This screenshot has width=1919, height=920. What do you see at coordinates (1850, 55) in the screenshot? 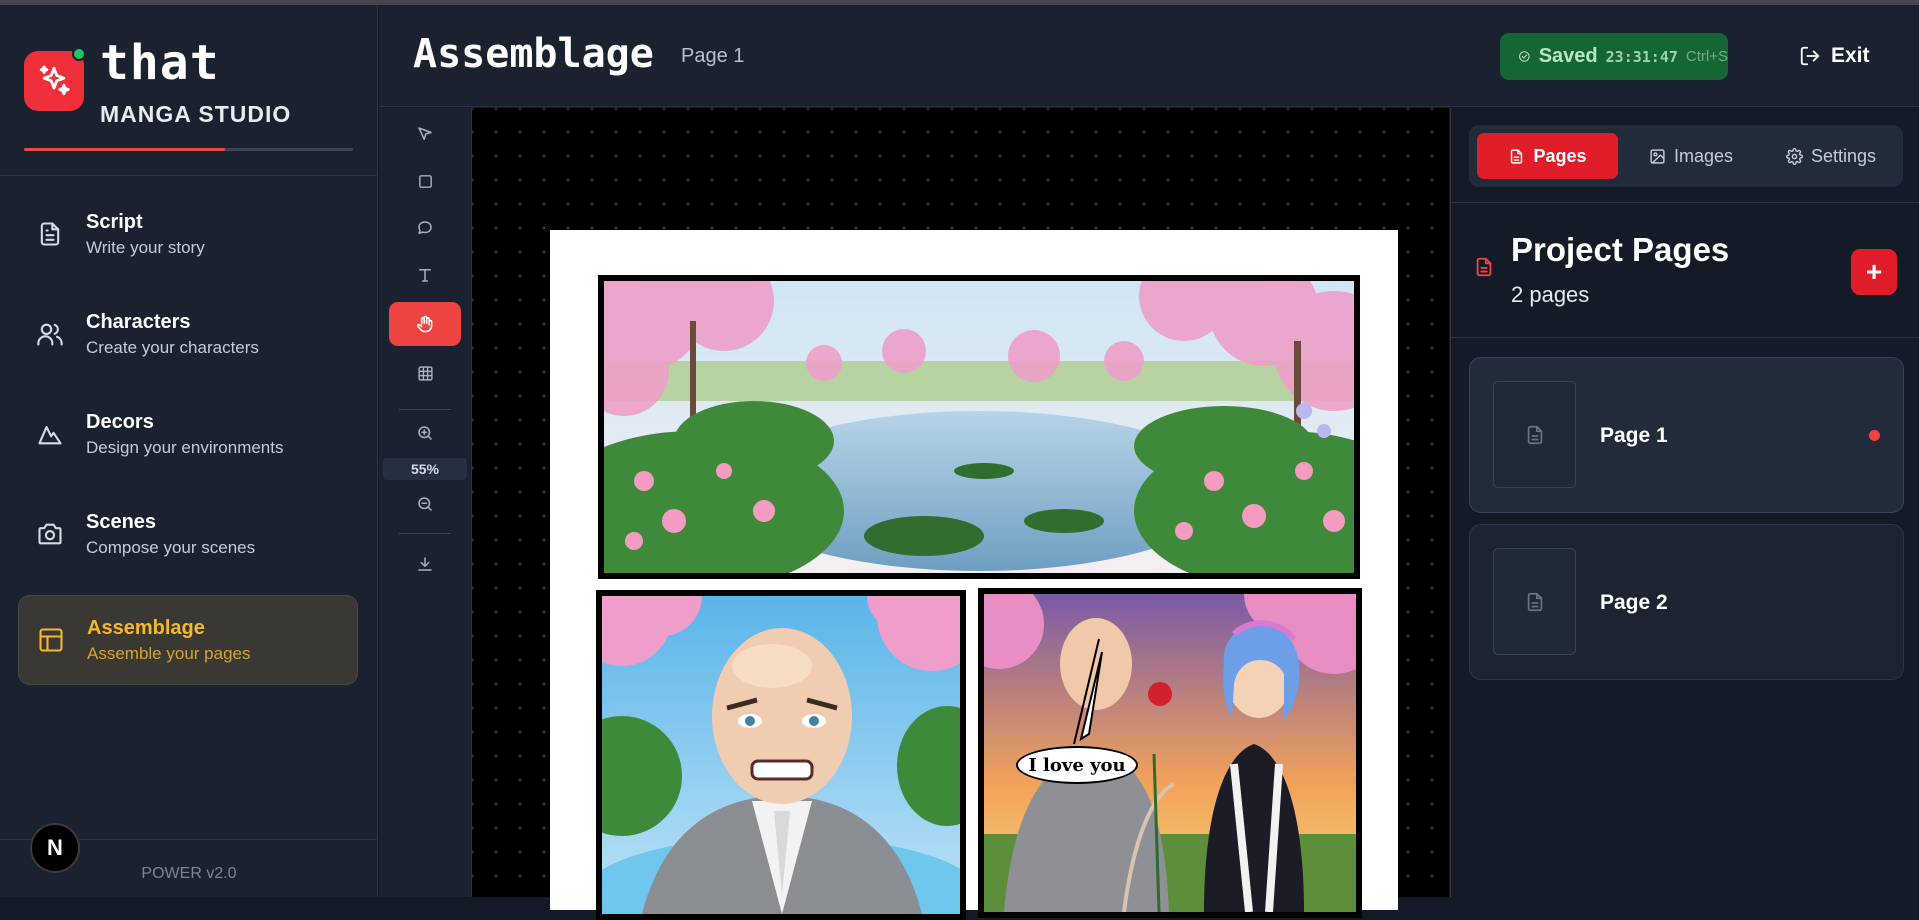
I see `exit-label: Exit` at bounding box center [1850, 55].